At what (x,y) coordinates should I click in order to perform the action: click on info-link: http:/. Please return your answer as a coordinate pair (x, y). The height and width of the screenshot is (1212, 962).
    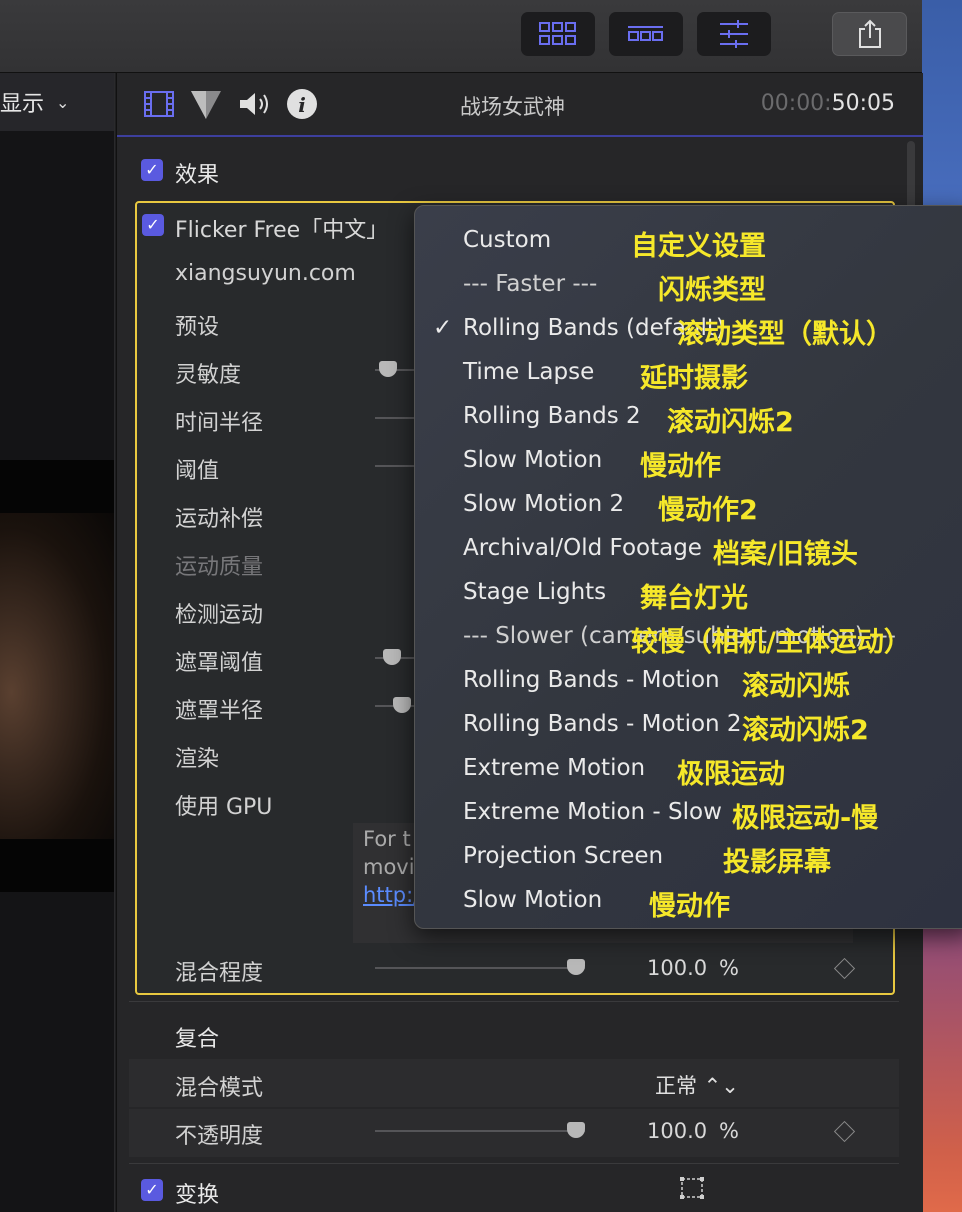
    Looking at the image, I should click on (391, 895).